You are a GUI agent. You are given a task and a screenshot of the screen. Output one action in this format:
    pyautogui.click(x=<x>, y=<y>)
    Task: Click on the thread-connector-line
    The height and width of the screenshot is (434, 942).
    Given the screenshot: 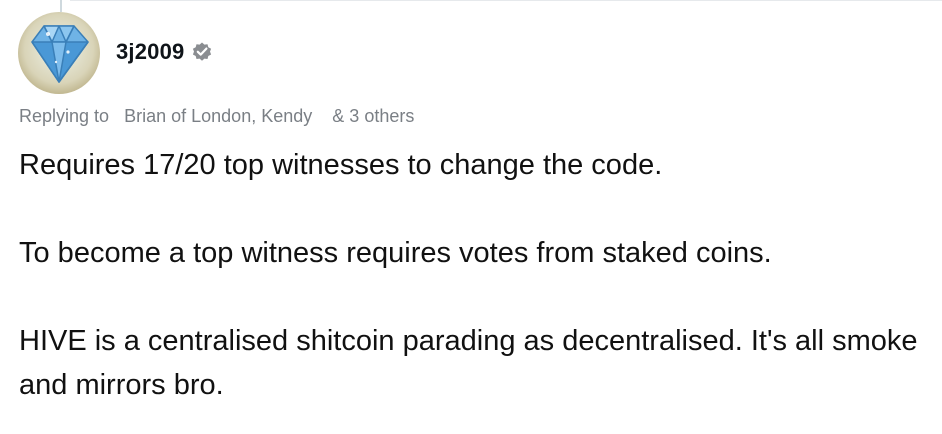 What is the action you would take?
    pyautogui.click(x=61, y=6)
    